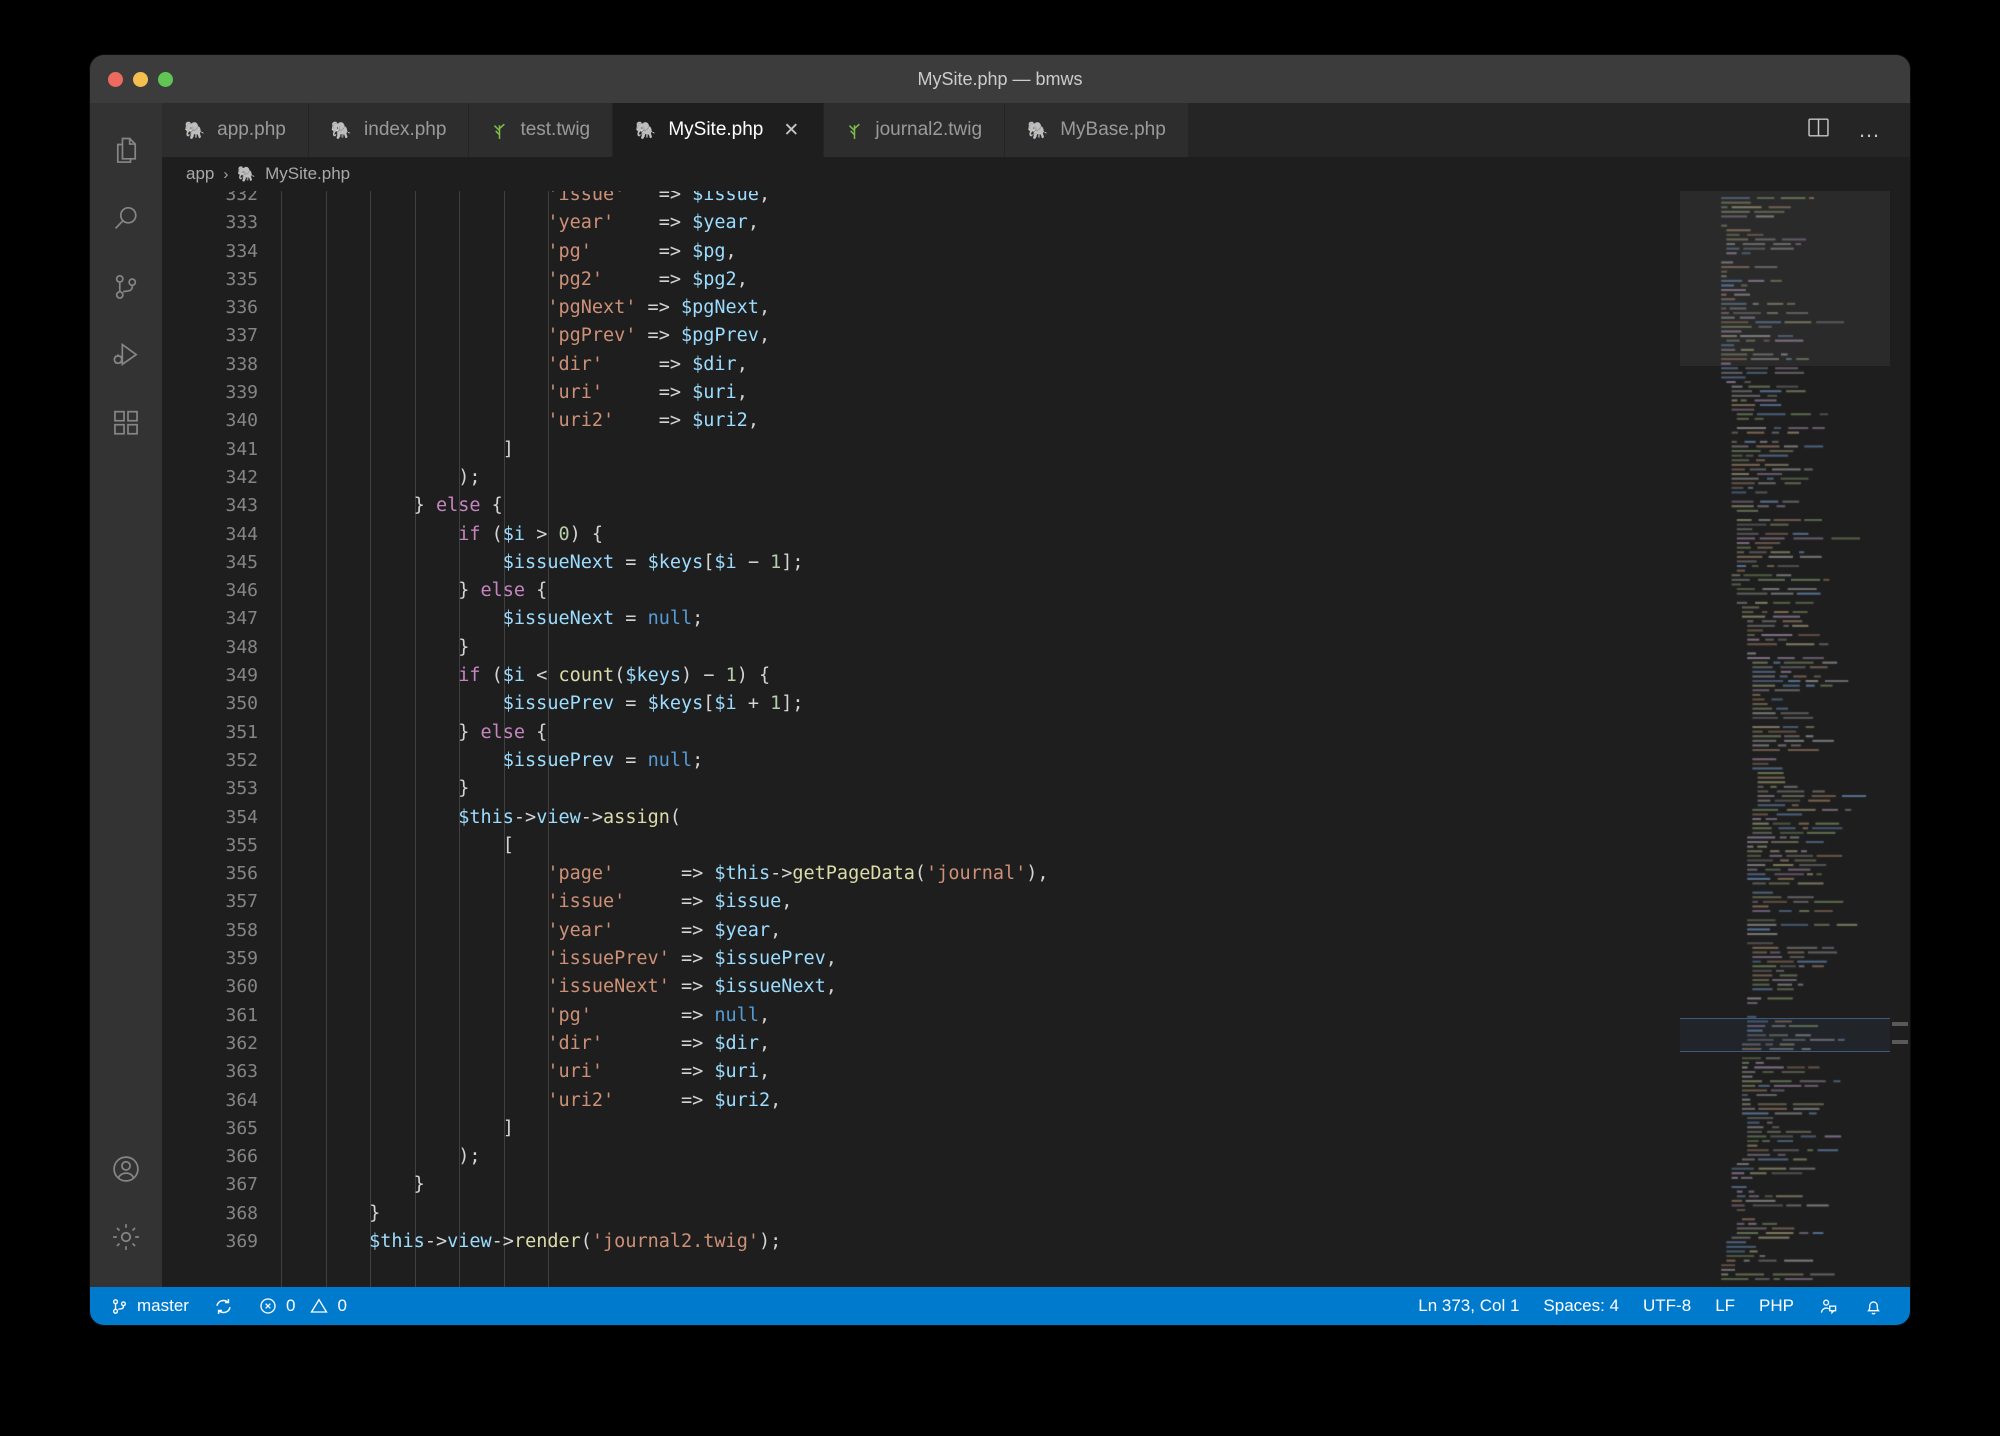  I want to click on code-line: 332 'issue' => $issue,, so click(921, 200).